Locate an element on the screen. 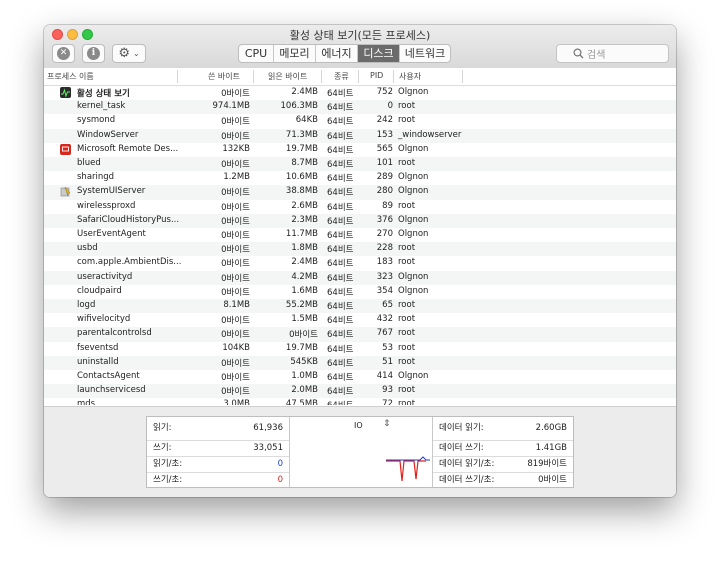  table-row: usbd 0바이트 1.8MB 64비트 228 root is located at coordinates (360, 249).